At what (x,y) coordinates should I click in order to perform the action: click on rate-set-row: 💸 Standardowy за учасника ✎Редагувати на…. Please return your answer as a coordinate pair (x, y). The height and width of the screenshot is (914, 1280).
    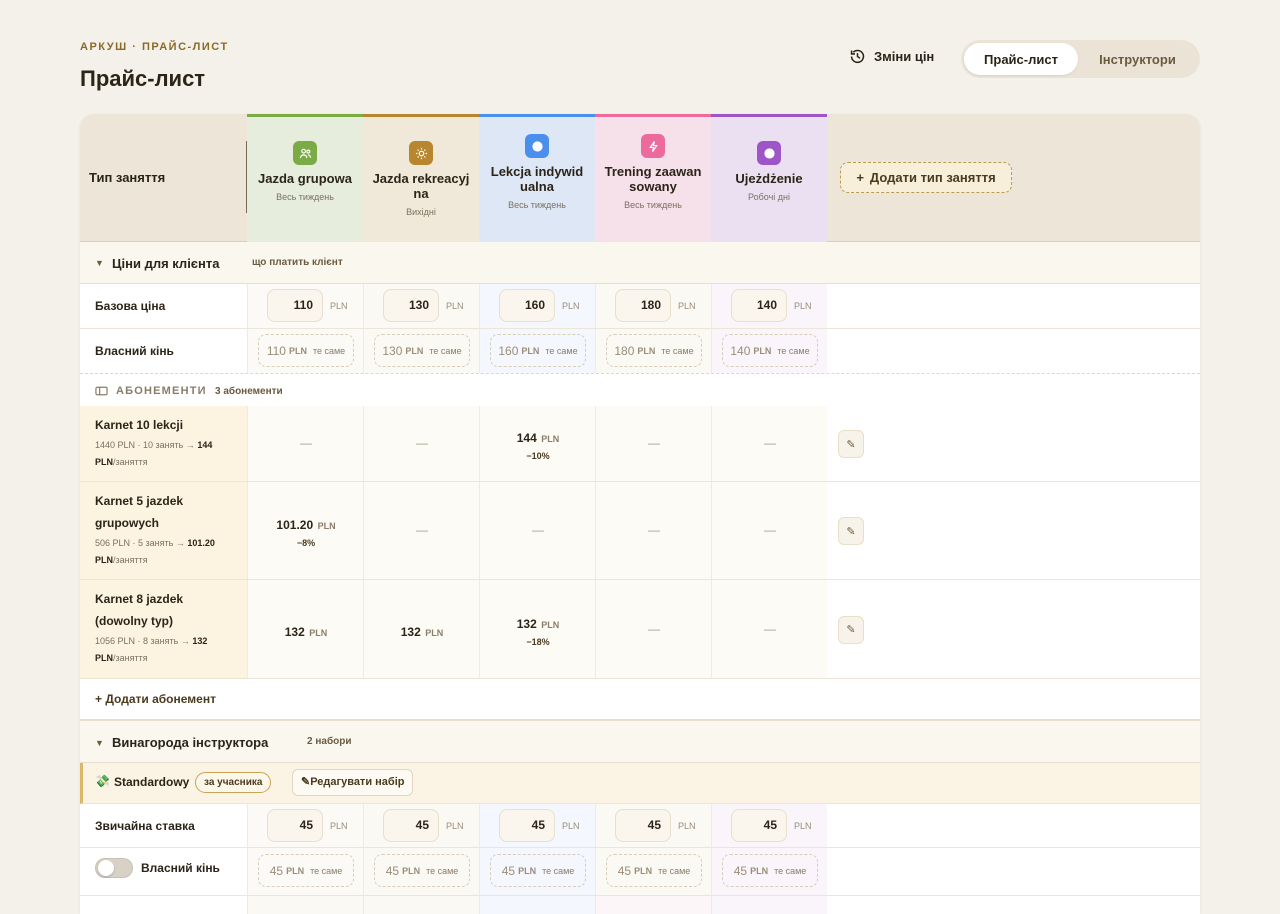
    Looking at the image, I should click on (640, 783).